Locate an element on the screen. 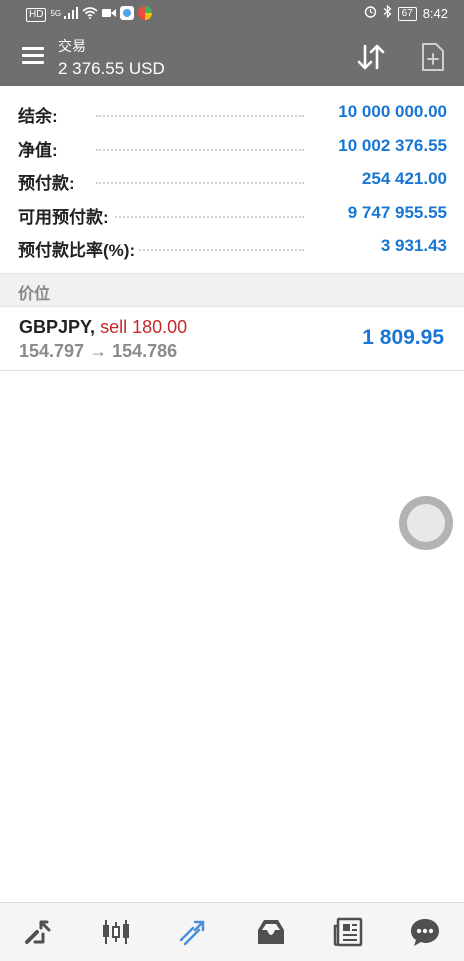 Image resolution: width=464 pixels, height=961 pixels. battery-indicator: 67 is located at coordinates (407, 13).